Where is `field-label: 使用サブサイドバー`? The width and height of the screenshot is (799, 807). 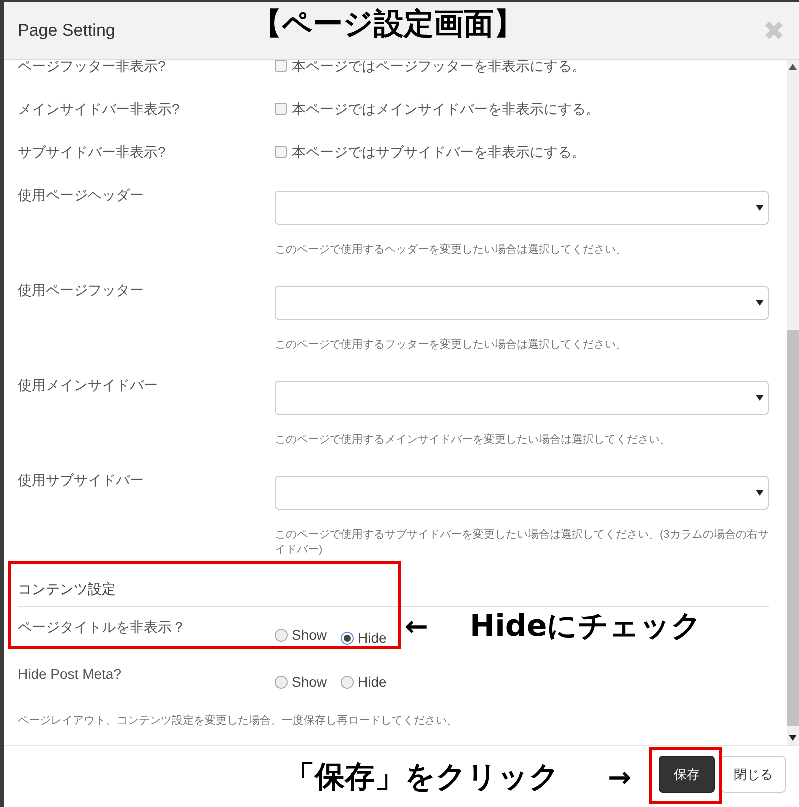 field-label: 使用サブサイドバー is located at coordinates (81, 480).